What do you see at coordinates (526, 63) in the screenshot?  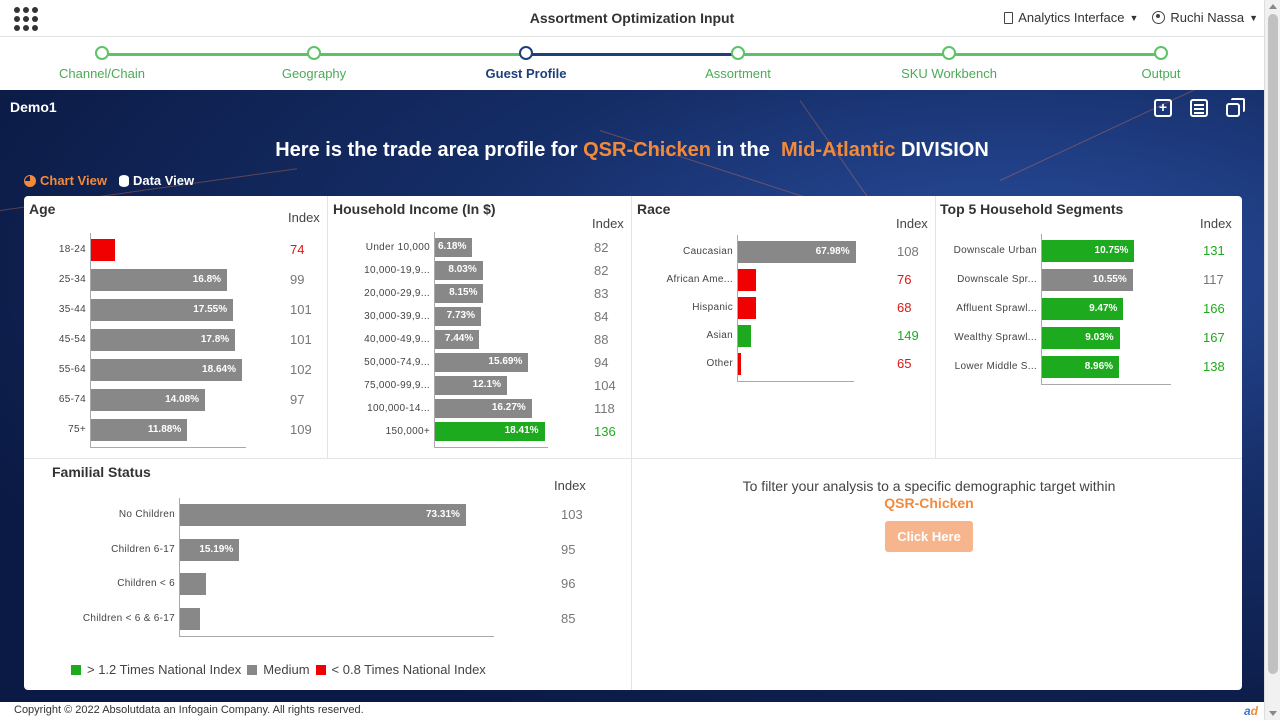 I see `step-guest-profile: Guest Profile` at bounding box center [526, 63].